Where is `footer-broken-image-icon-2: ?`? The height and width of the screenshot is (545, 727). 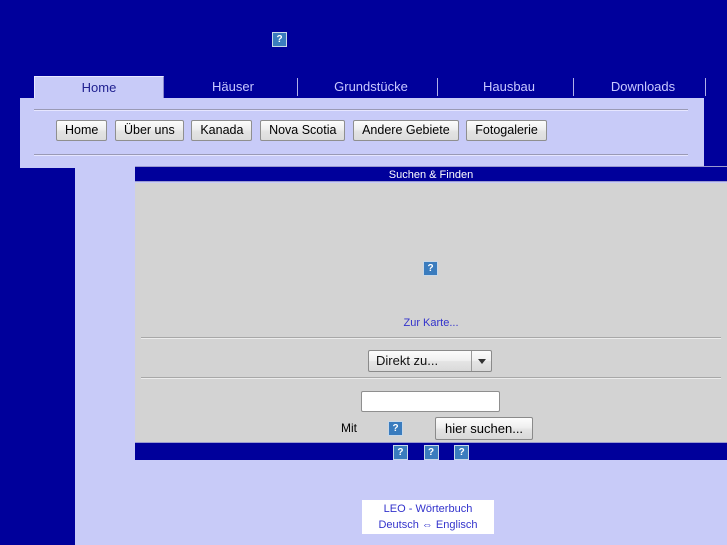
footer-broken-image-icon-2: ? is located at coordinates (431, 453).